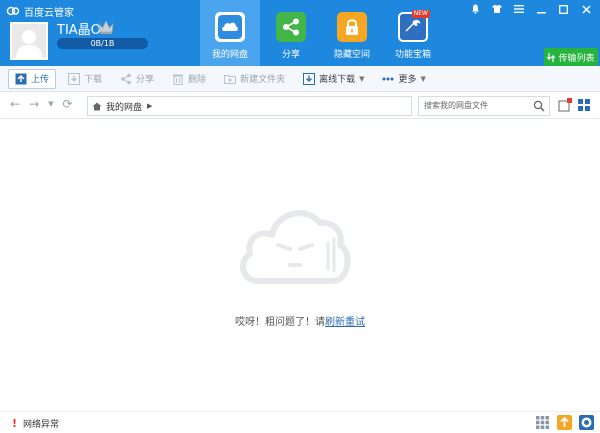 The height and width of the screenshot is (433, 600). What do you see at coordinates (50, 104) in the screenshot?
I see `history-dropdown-icon: ▼` at bounding box center [50, 104].